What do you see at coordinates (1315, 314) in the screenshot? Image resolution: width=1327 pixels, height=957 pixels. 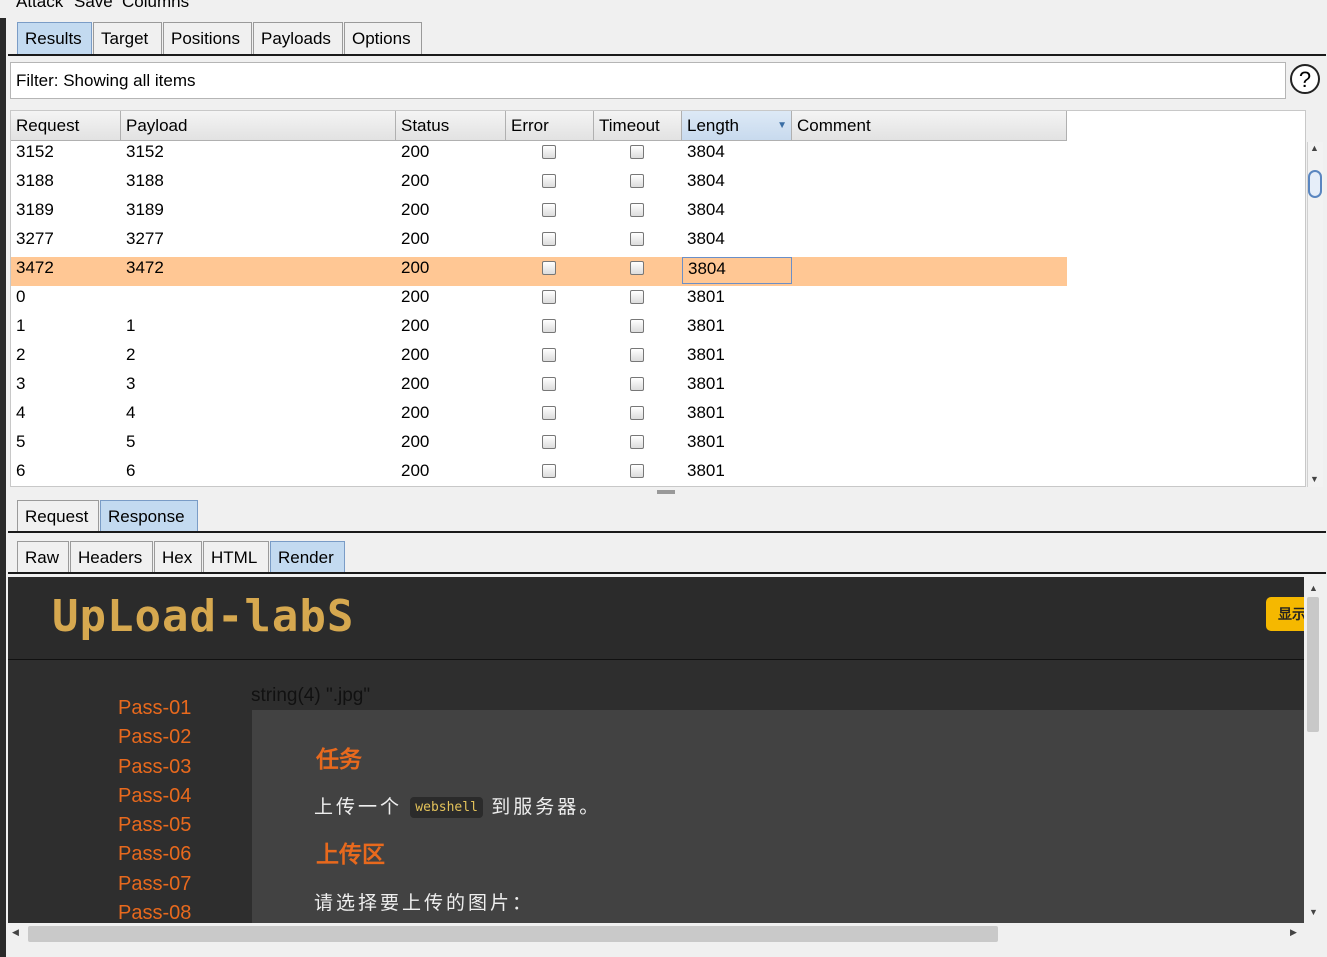 I see `table-scrollbar: ▲ ▼` at bounding box center [1315, 314].